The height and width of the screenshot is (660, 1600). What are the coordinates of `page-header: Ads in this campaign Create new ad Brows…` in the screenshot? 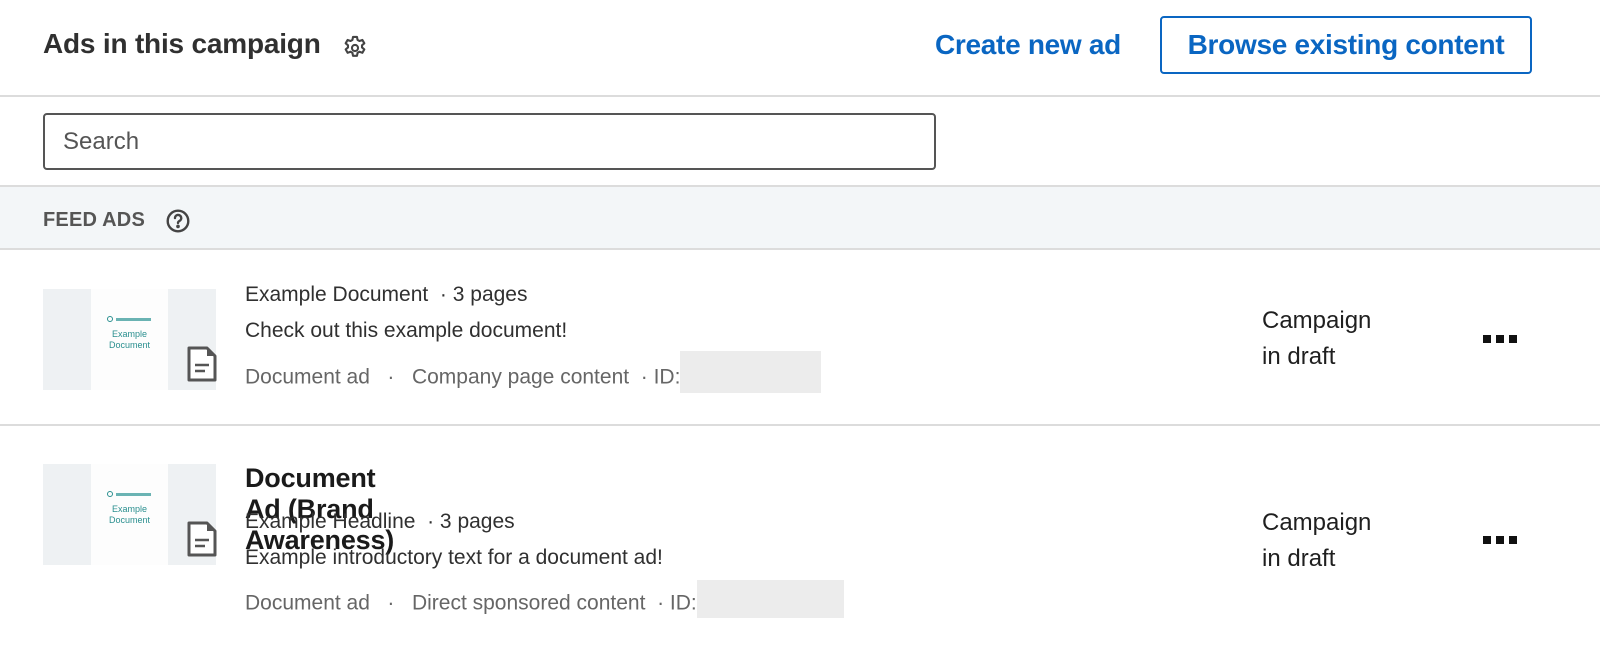 It's located at (800, 48).